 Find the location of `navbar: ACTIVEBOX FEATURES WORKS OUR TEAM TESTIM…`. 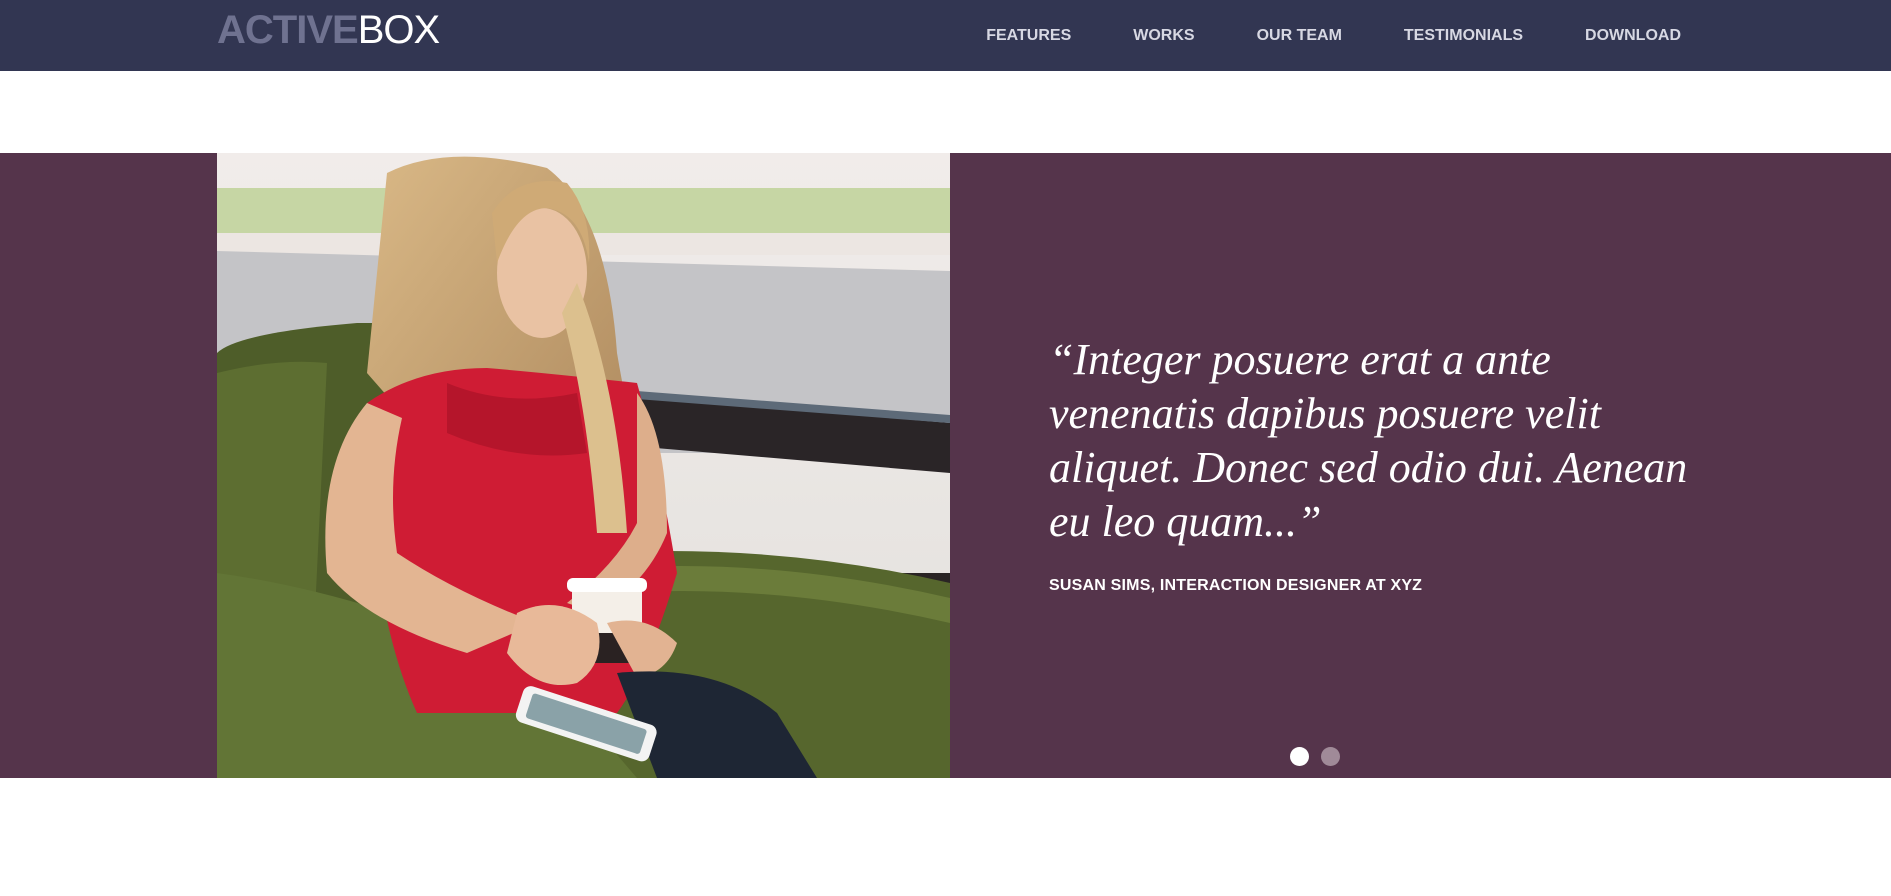

navbar: ACTIVEBOX FEATURES WORKS OUR TEAM TESTIM… is located at coordinates (945, 35).